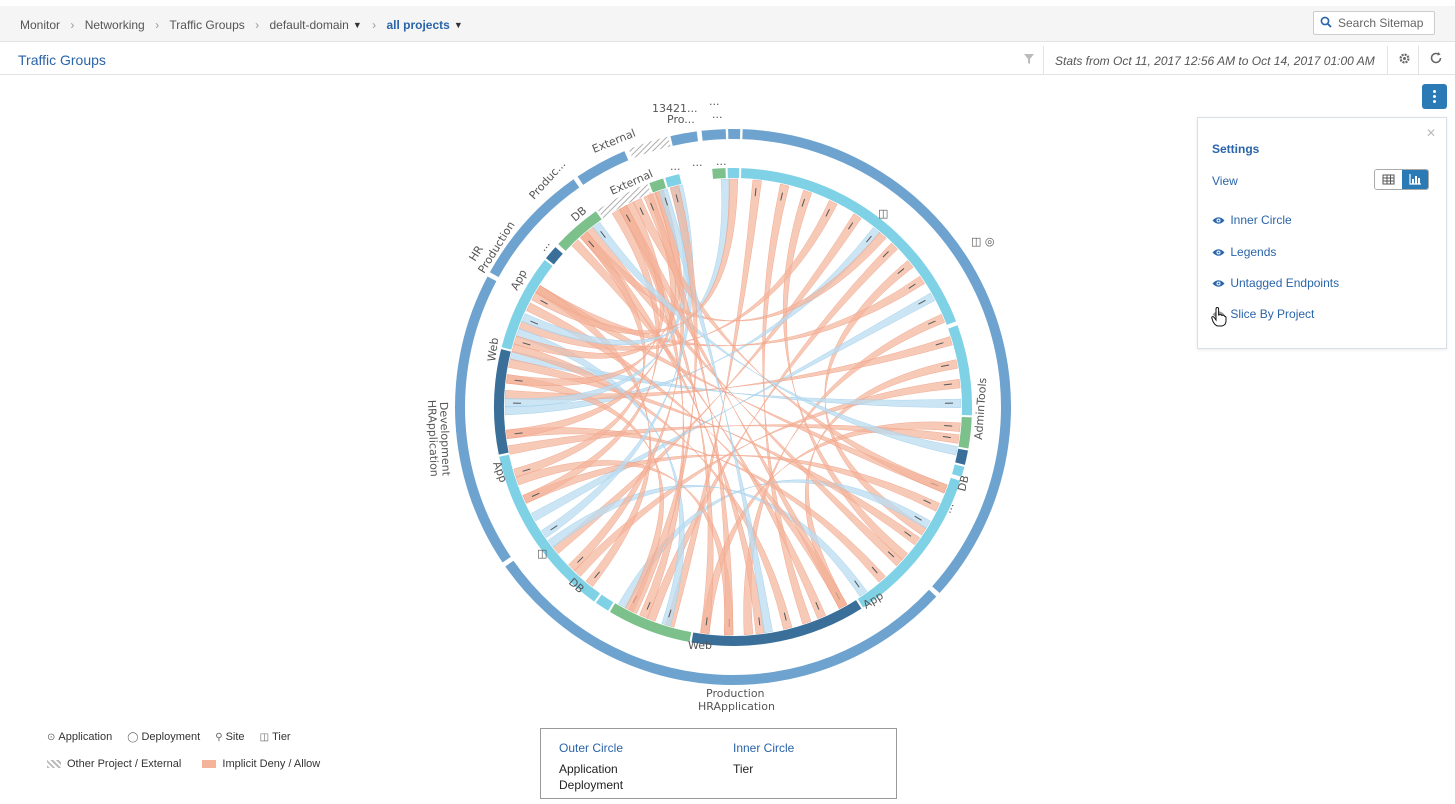 The image size is (1455, 804). I want to click on outer-circle-column: Outer Circle Application Deployment, so click(591, 767).